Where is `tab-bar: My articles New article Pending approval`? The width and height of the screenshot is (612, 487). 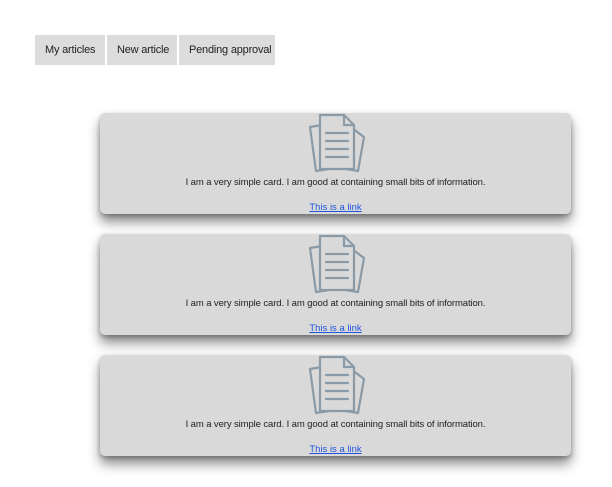 tab-bar: My articles New article Pending approval is located at coordinates (155, 50).